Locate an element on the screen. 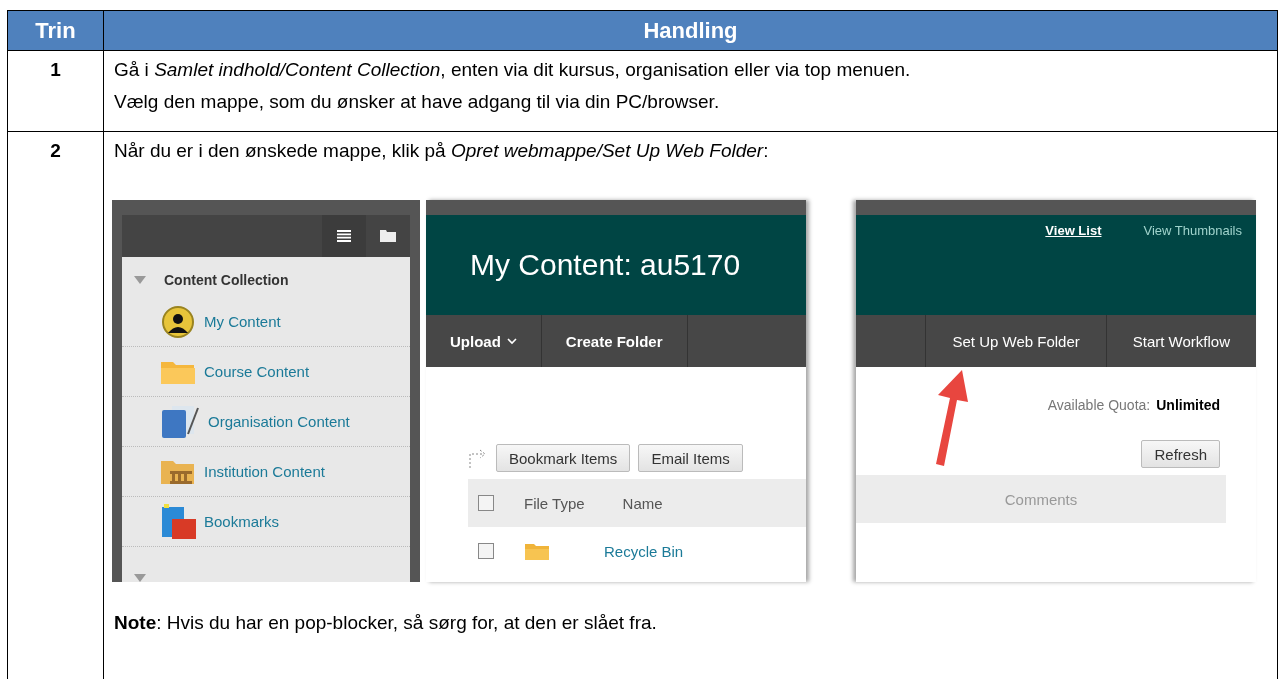  sidebar-link: My Content is located at coordinates (242, 321).